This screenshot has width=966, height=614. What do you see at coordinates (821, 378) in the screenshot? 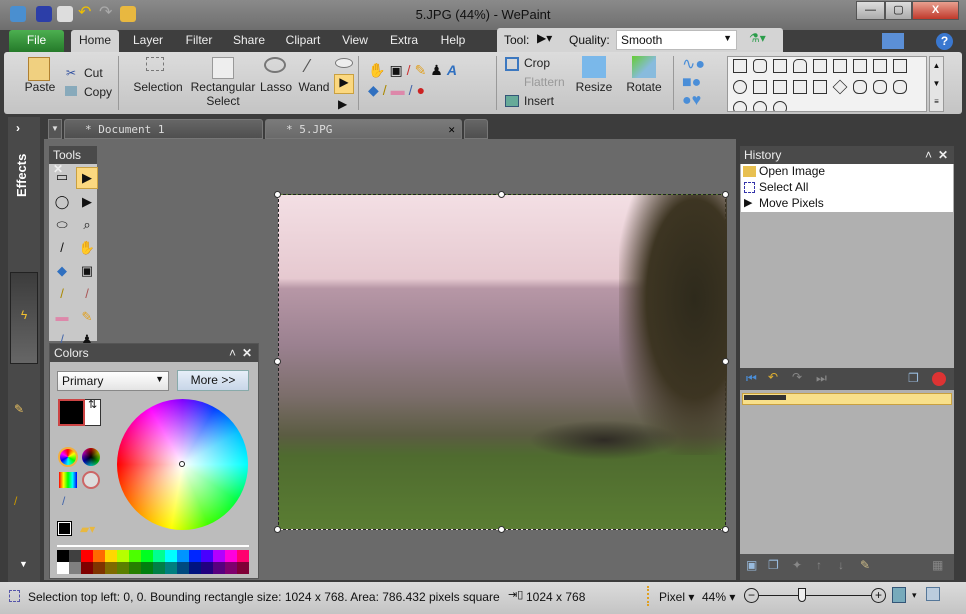
I see `fast-forward-icon: ⏭` at bounding box center [821, 378].